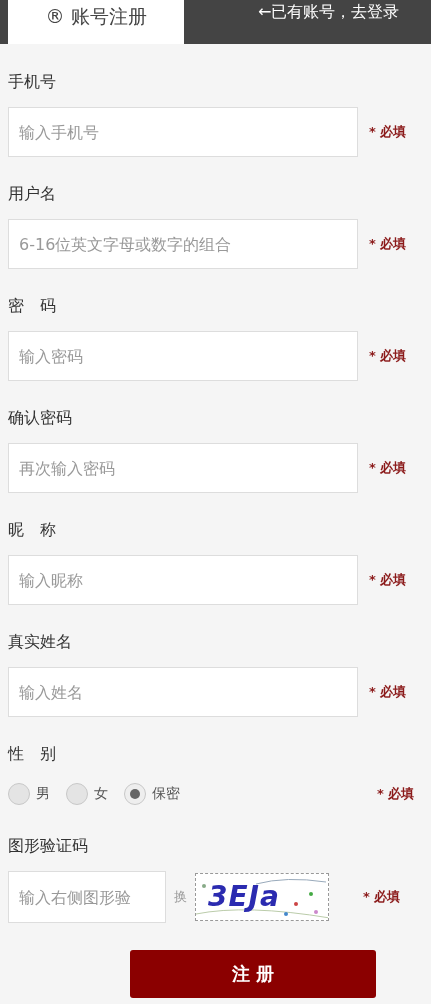 This screenshot has height=1004, width=431. Describe the element at coordinates (183, 692) in the screenshot. I see `text-field: 输入姓名` at that location.